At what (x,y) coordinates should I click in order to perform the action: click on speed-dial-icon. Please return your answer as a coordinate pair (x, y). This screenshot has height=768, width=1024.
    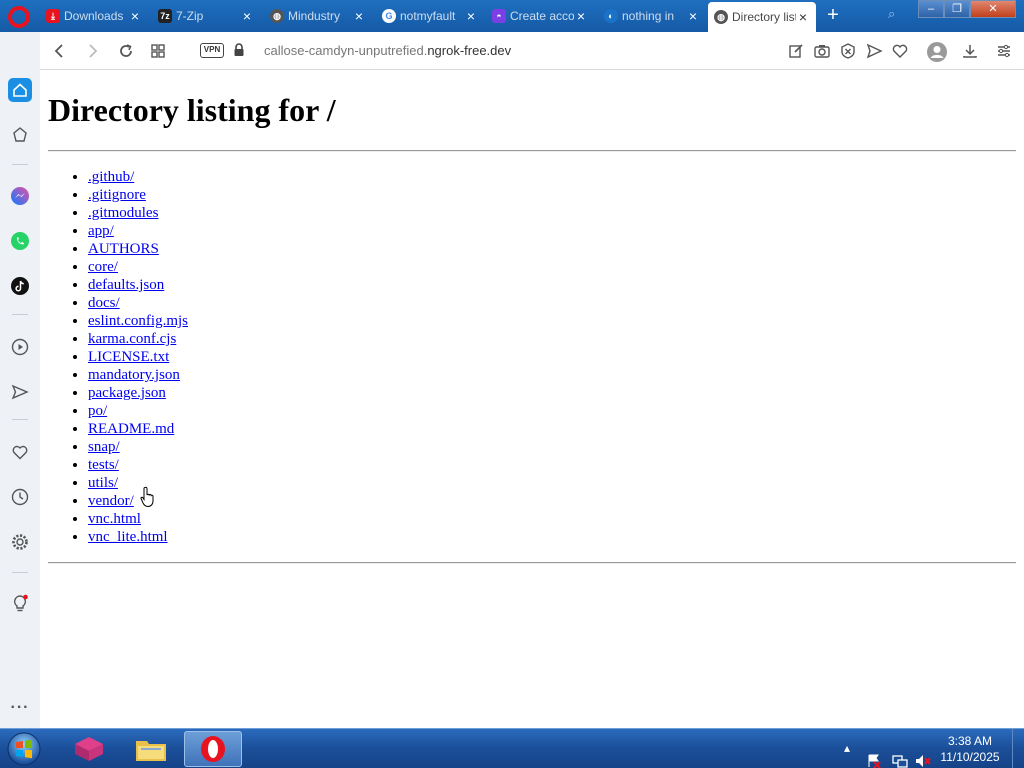
    Looking at the image, I should click on (158, 51).